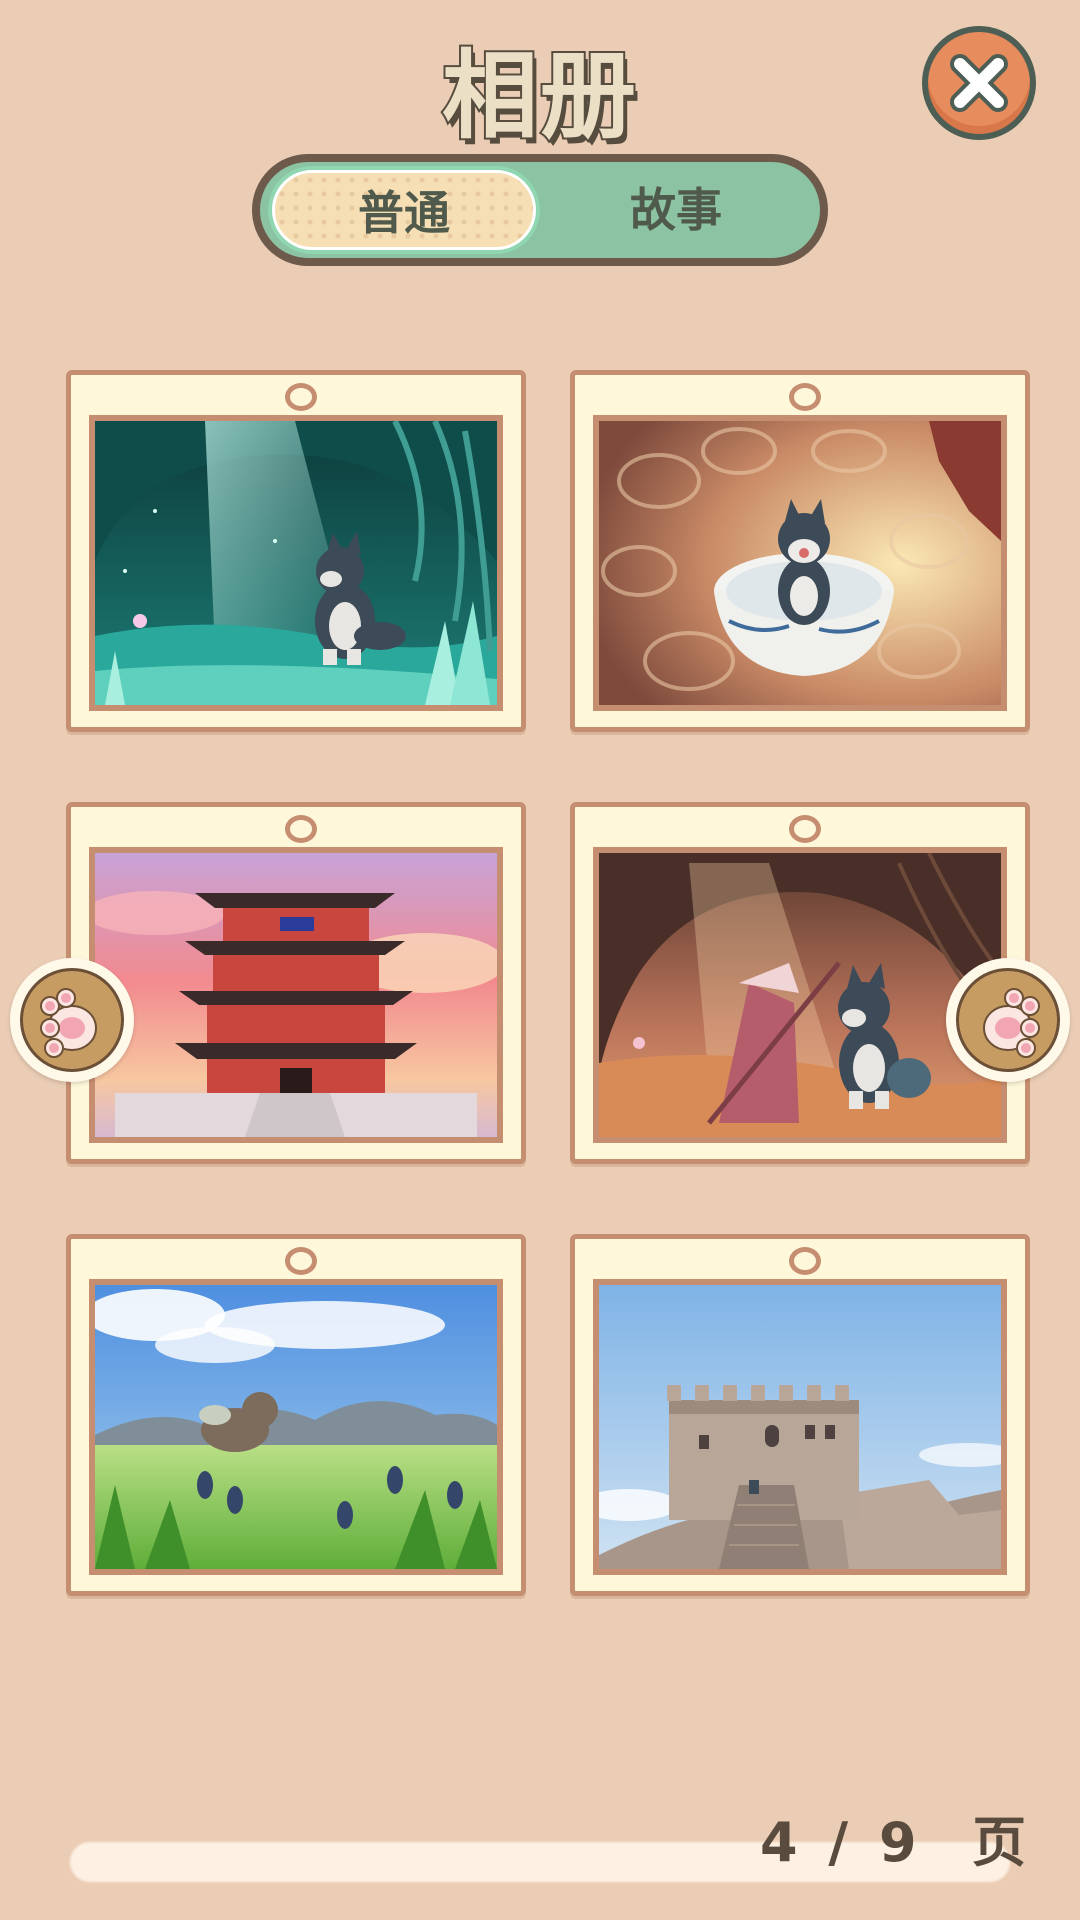 This screenshot has width=1080, height=1920. I want to click on tab-normal: 普通, so click(404, 210).